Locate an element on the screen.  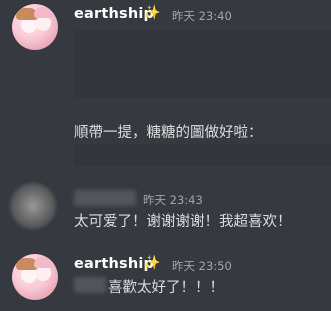
message-text: 順帶一提，糖糖的圖做好啦： is located at coordinates (168, 133).